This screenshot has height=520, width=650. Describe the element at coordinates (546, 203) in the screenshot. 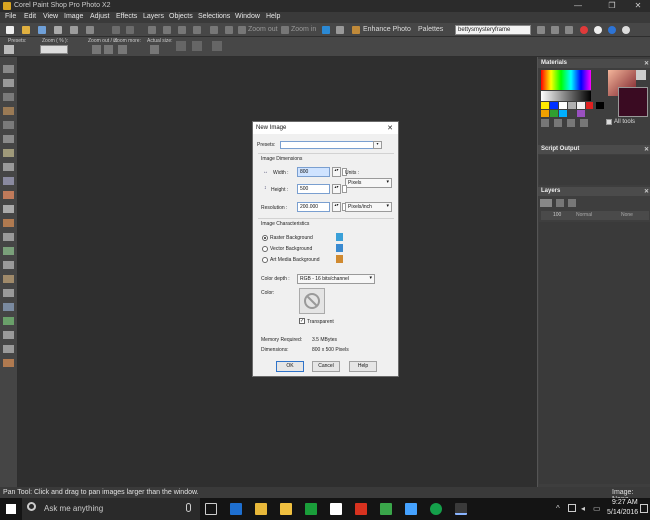

I see `new-layer-icon` at that location.